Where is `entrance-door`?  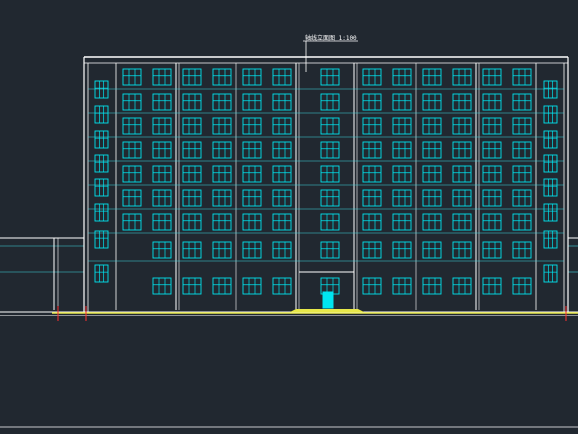
entrance-door is located at coordinates (328, 300).